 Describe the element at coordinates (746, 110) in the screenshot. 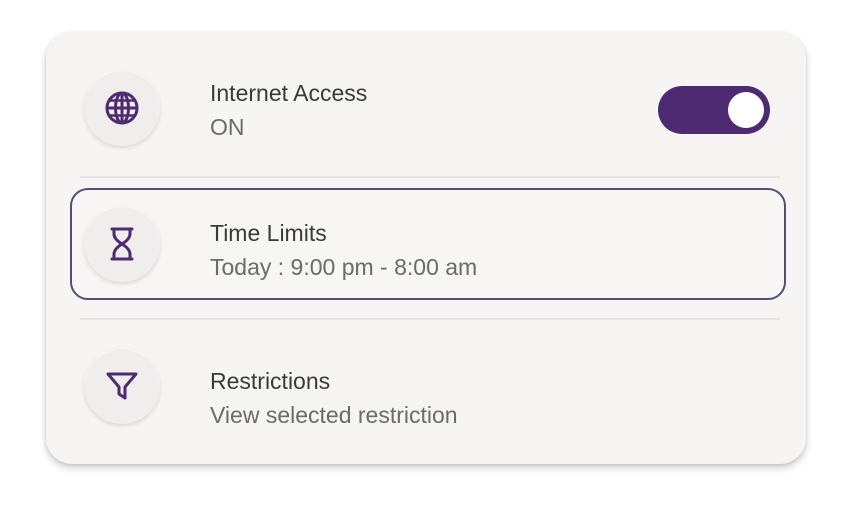

I see `toggle-knob` at that location.